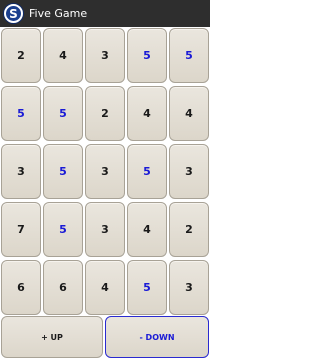 This screenshot has width=320, height=359. I want to click on app-title: Five Game, so click(58, 13).